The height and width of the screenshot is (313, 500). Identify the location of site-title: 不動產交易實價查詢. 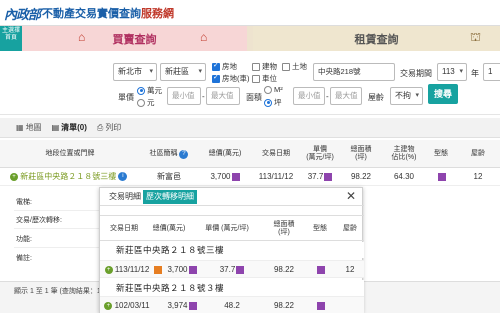
(92, 14).